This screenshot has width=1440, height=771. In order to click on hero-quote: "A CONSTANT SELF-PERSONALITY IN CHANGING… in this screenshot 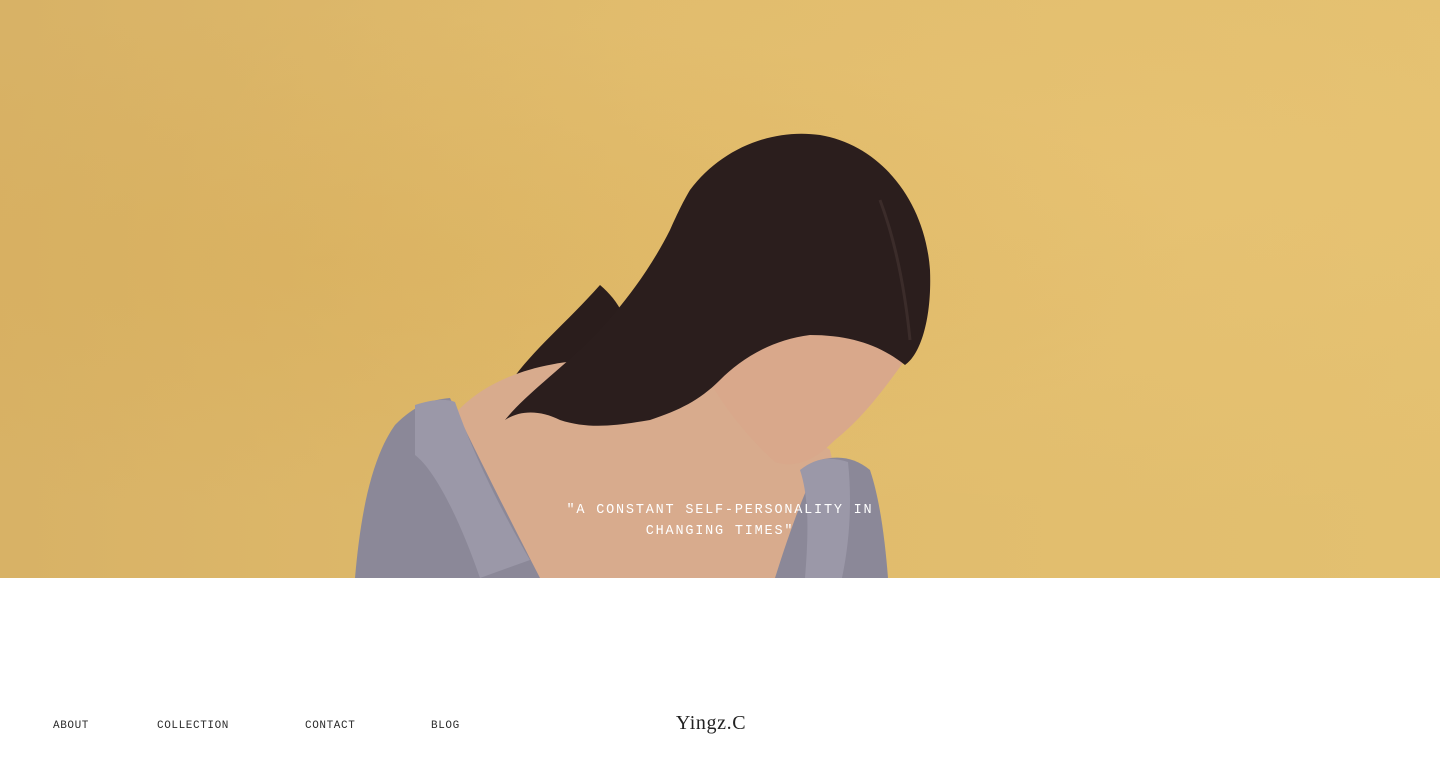, I will do `click(720, 521)`.